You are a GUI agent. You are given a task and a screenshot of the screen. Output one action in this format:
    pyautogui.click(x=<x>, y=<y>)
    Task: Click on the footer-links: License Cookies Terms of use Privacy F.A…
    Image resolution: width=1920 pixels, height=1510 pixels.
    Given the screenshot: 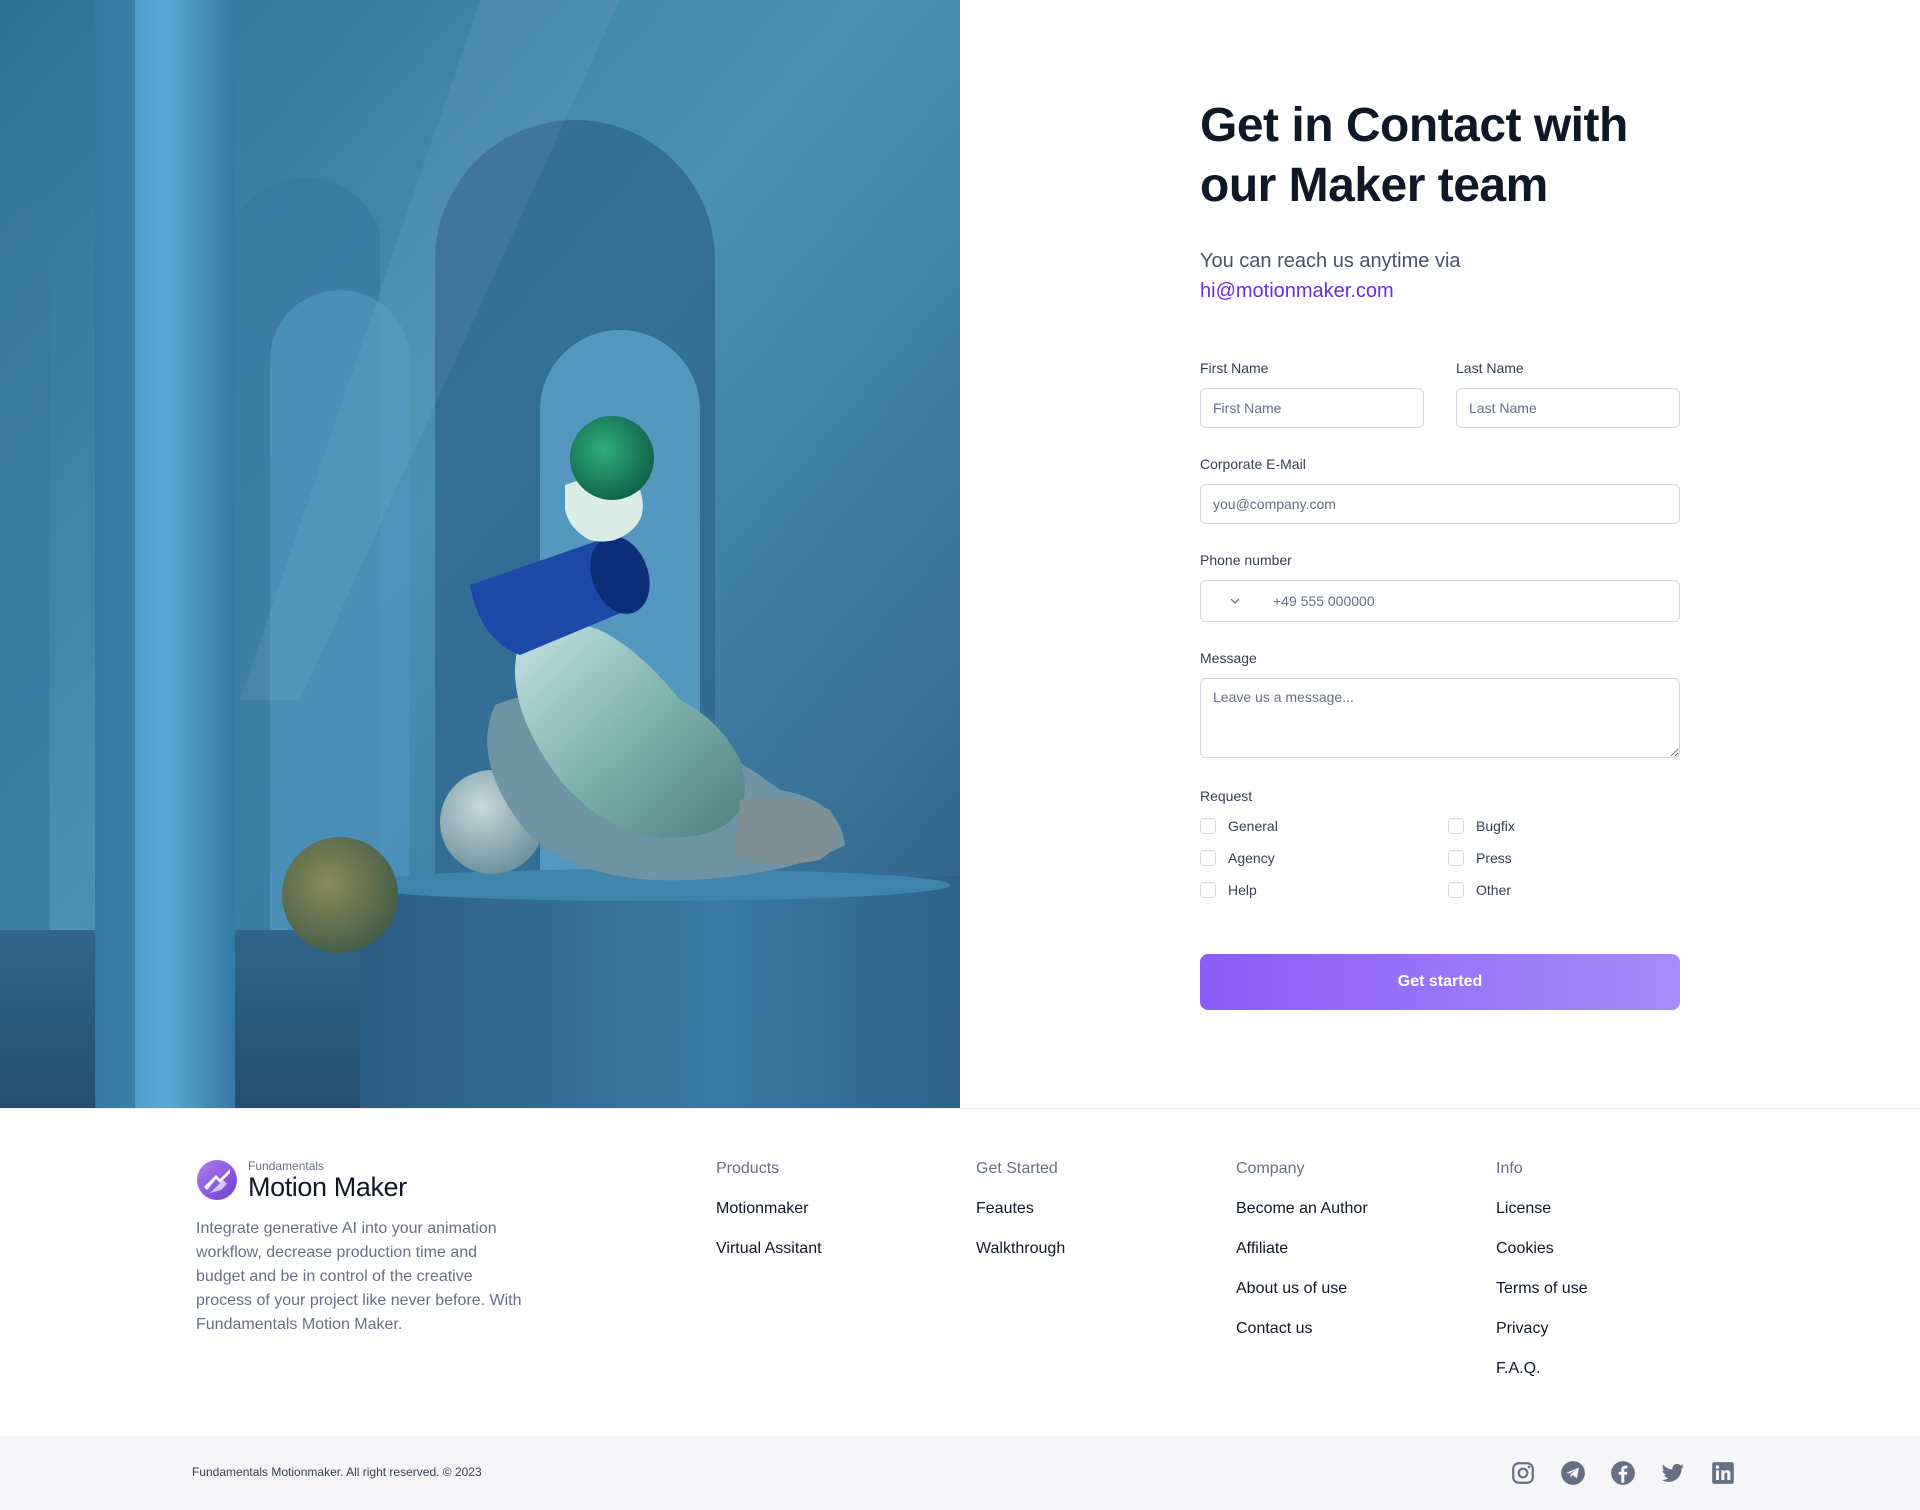 What is the action you would take?
    pyautogui.click(x=1542, y=1289)
    